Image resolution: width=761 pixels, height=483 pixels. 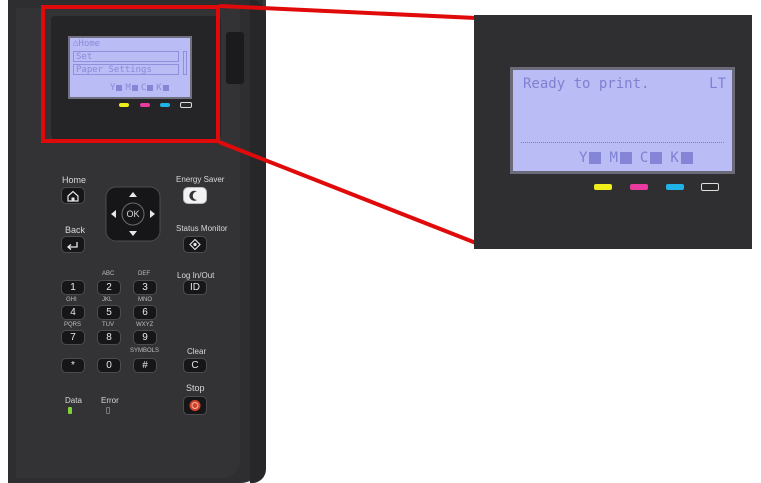 What do you see at coordinates (195, 287) in the screenshot?
I see `log-in-out-button: ID` at bounding box center [195, 287].